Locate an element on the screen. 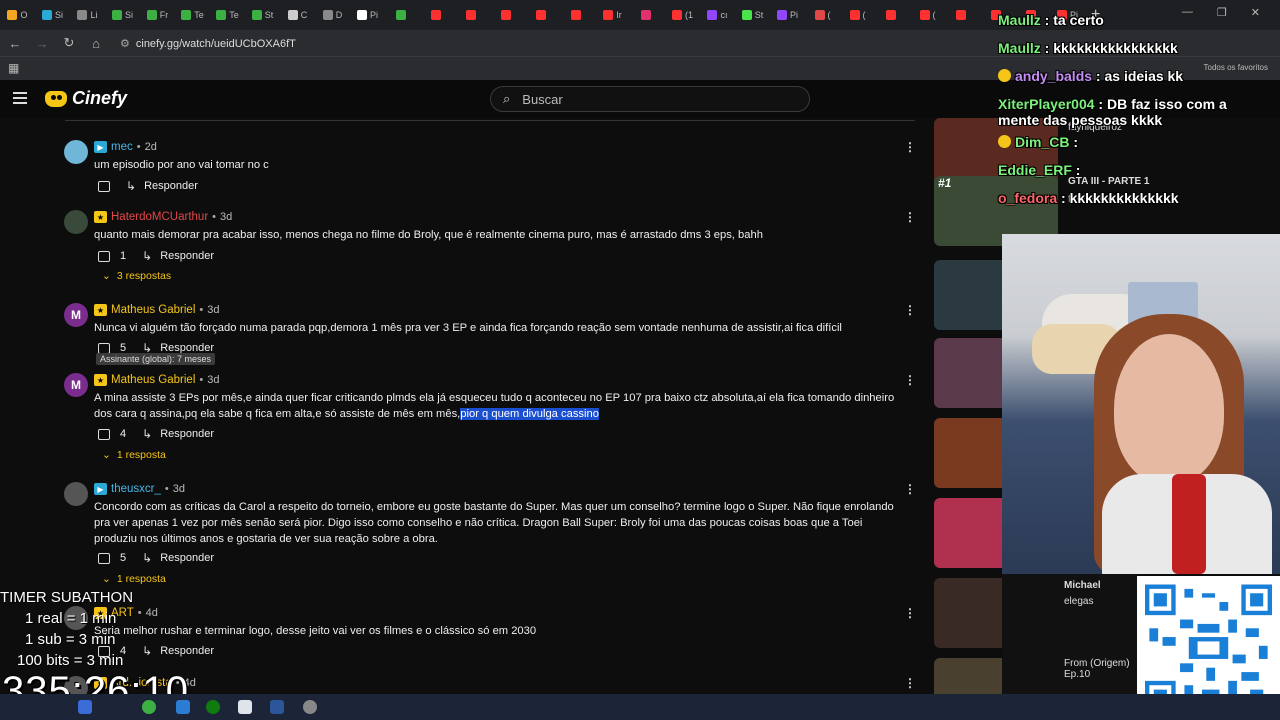  security-icon is located at coordinates (245, 707).